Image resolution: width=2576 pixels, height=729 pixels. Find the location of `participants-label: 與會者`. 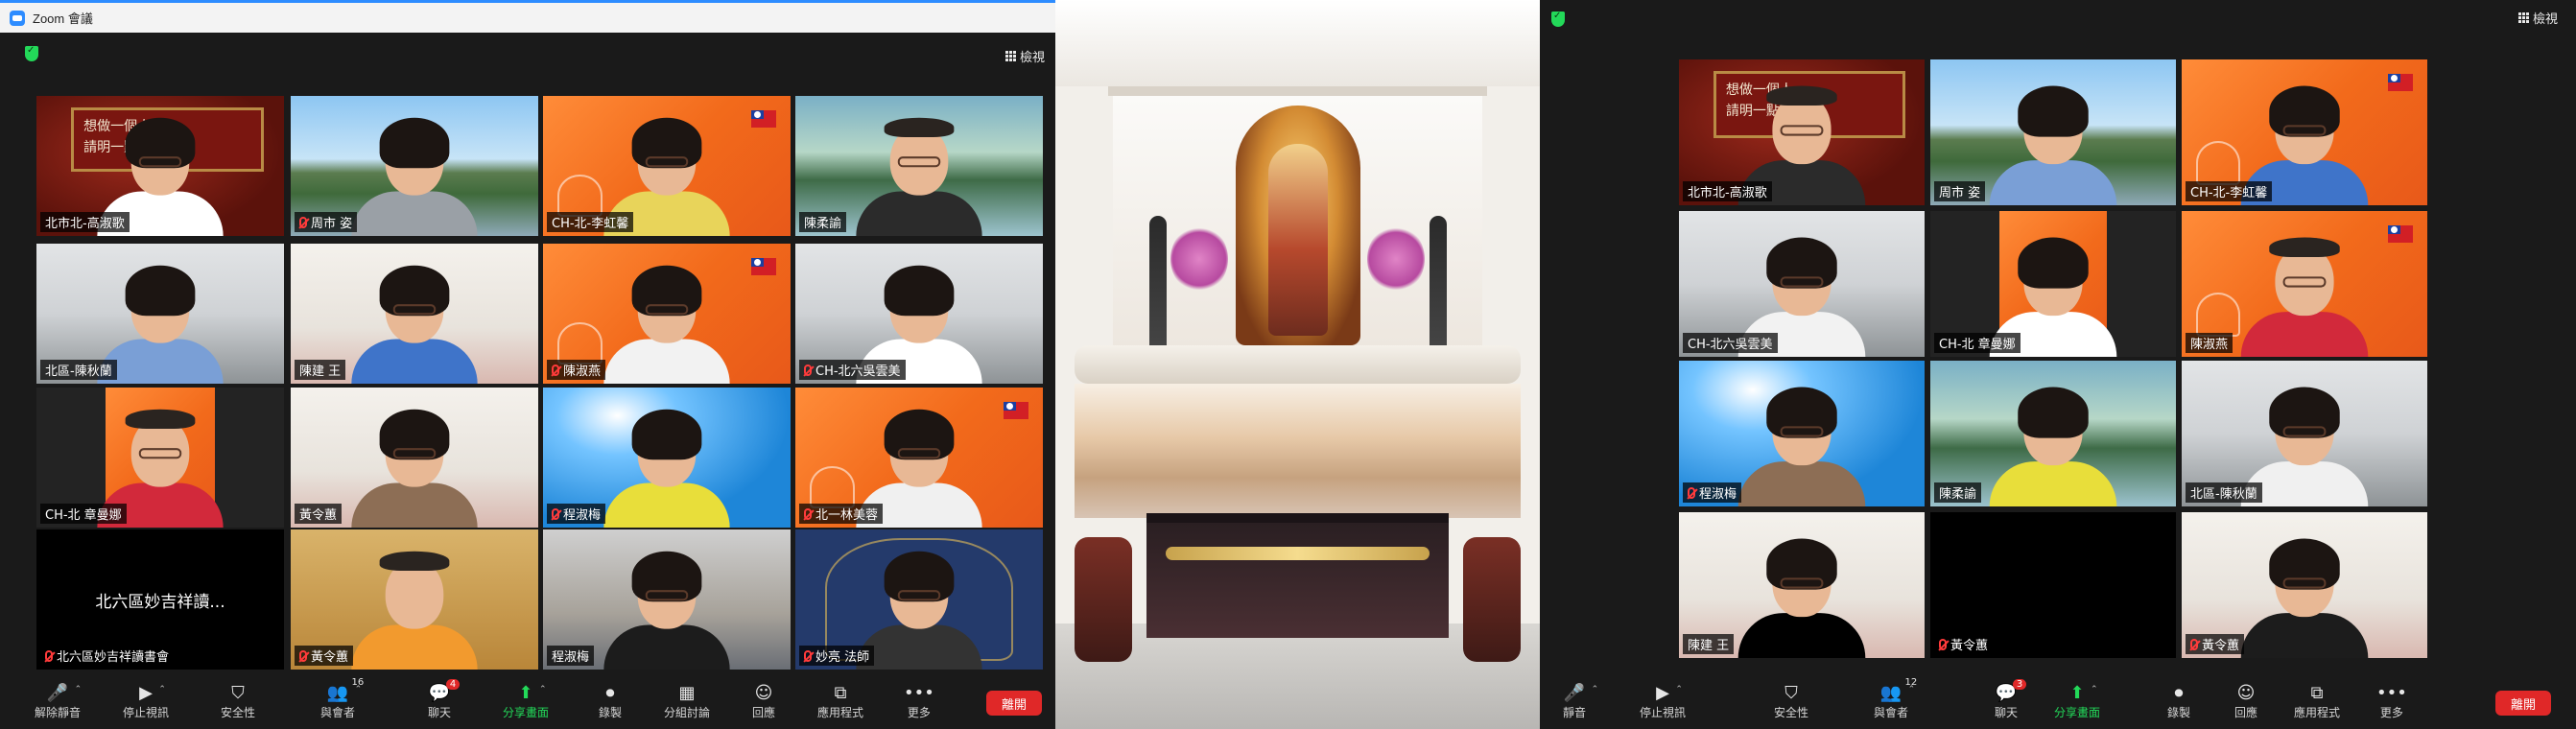

participants-label: 與會者 is located at coordinates (1891, 713).